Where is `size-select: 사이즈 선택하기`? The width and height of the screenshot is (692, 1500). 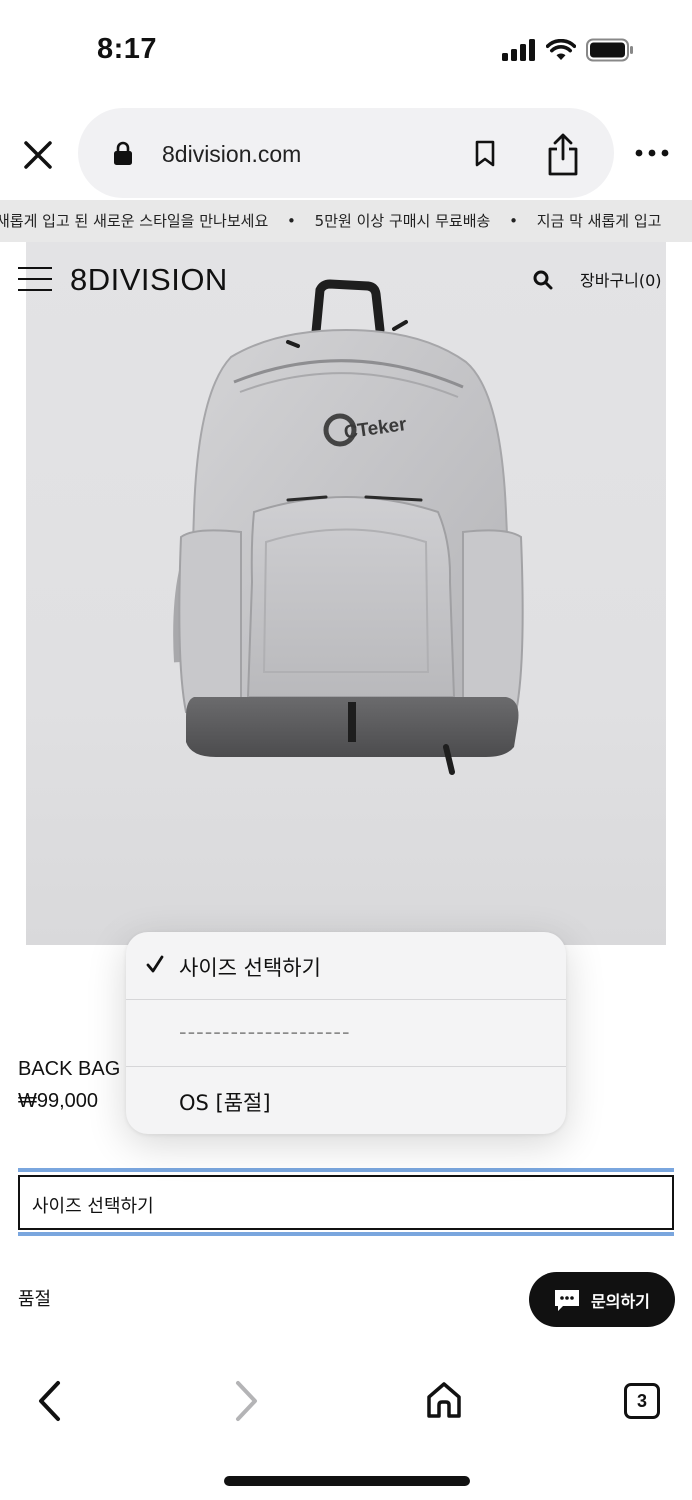
size-select: 사이즈 선택하기 is located at coordinates (346, 1202).